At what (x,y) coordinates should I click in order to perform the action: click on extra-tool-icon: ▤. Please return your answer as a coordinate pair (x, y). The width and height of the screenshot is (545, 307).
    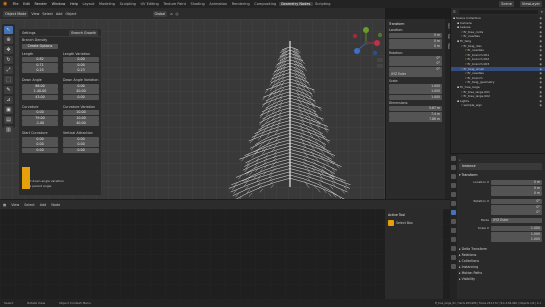
    Looking at the image, I should click on (8, 120).